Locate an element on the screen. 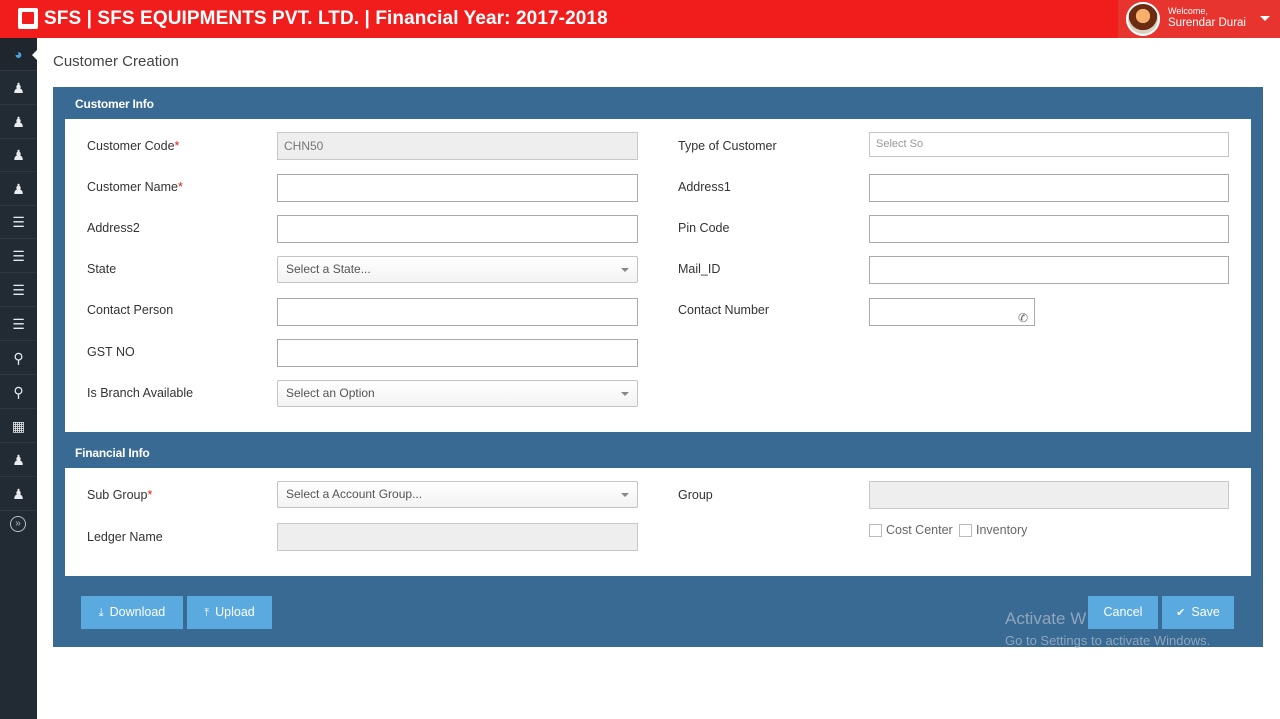  gst-label: GST NO is located at coordinates (111, 352).